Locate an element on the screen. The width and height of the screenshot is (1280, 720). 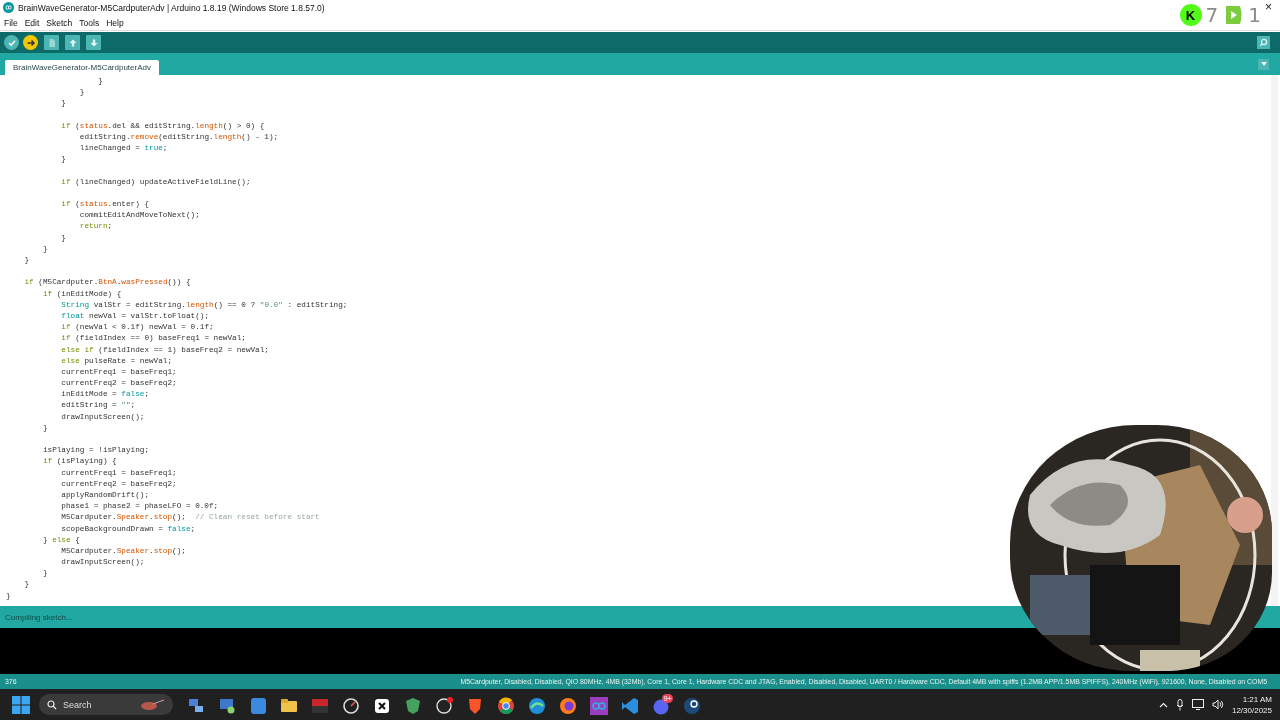
verify-button is located at coordinates (11, 42).